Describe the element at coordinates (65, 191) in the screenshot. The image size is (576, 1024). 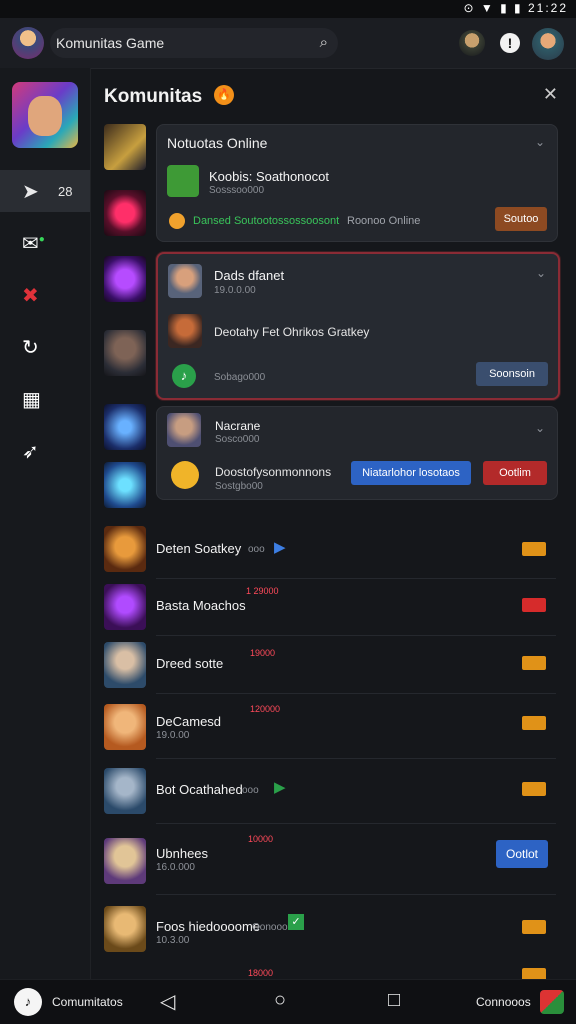
I see `sidebar-count: 28` at that location.